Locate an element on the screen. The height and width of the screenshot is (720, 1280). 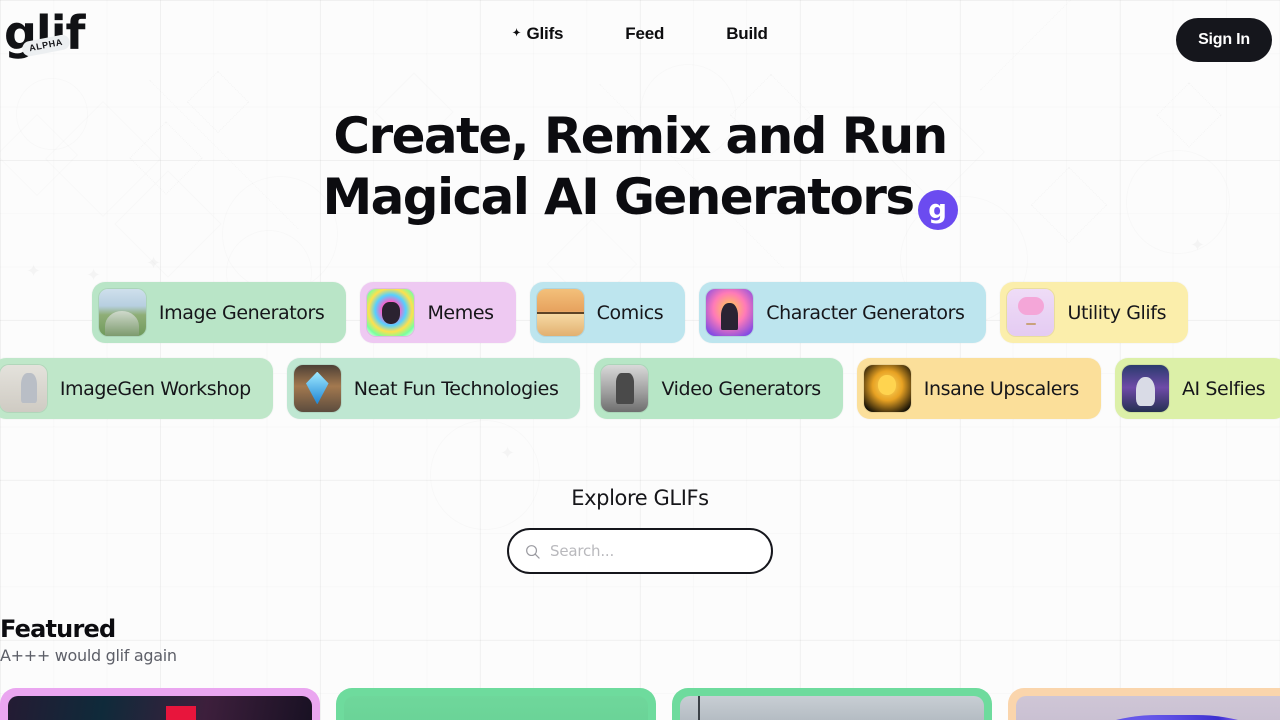
nav-item-build: Build is located at coordinates (747, 34).